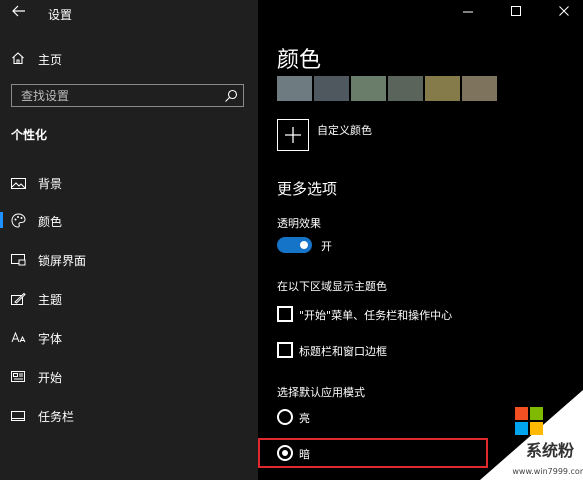 This screenshot has height=480, width=583. I want to click on checkbox-label: 标题栏和窗口边框, so click(343, 351).